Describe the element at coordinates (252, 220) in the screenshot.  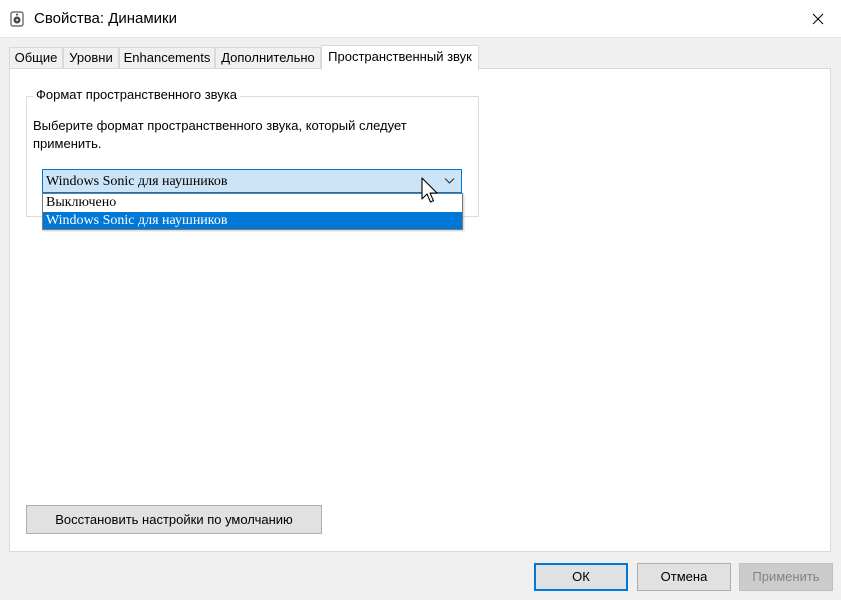
I see `dropdown-option-windows-sonic: Windows Sonic для наушников` at that location.